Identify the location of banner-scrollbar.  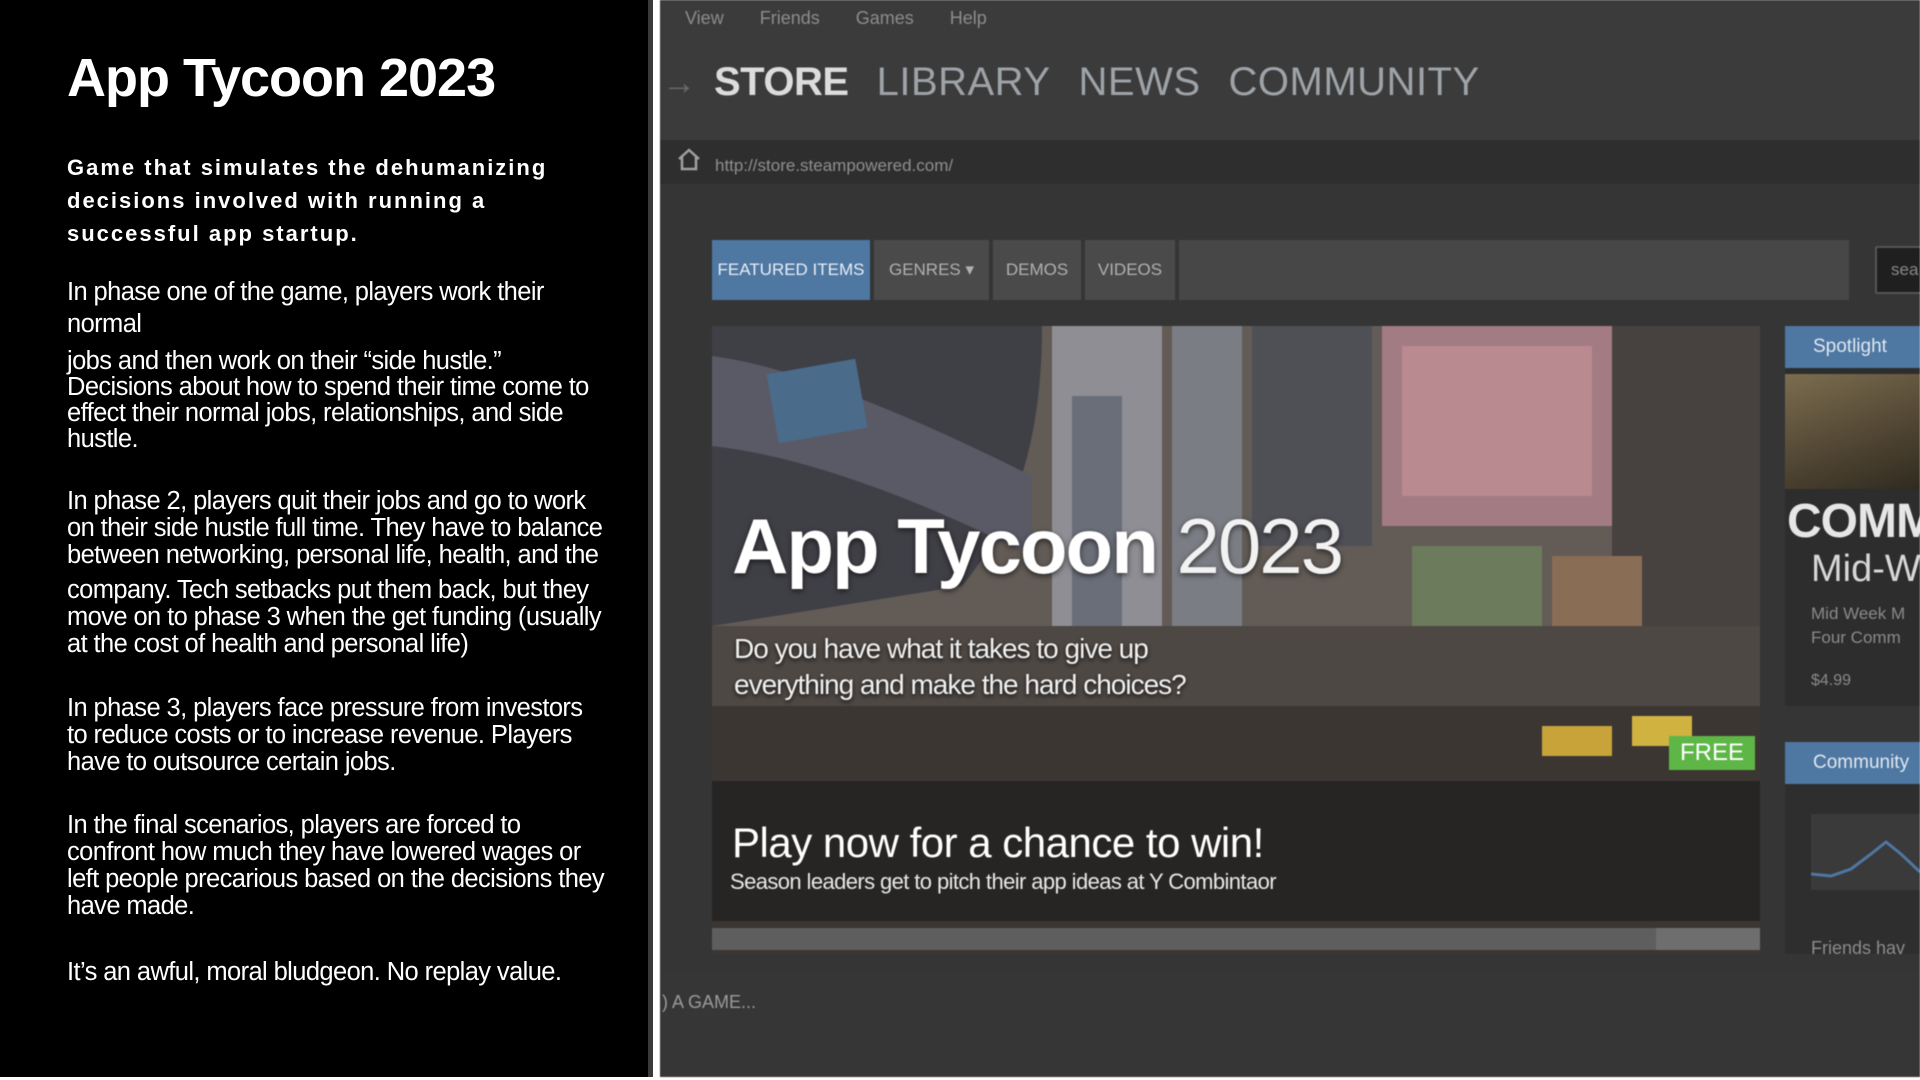
(1236, 939).